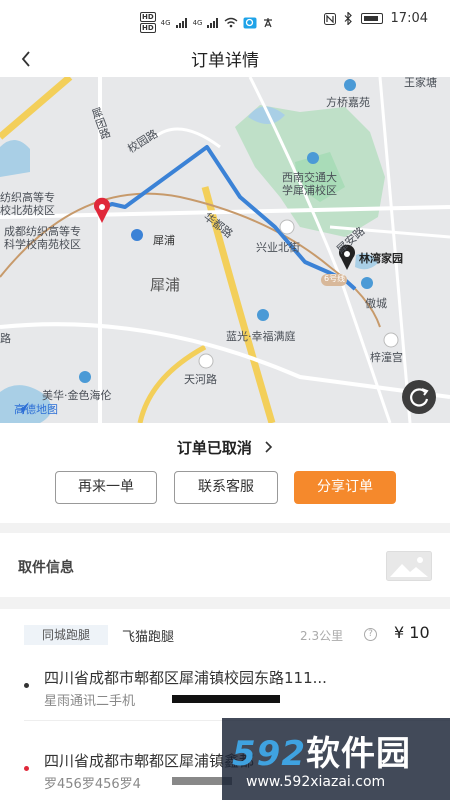  Describe the element at coordinates (90, 701) in the screenshot. I see `pickup-contact: 星雨通讯二手机` at that location.